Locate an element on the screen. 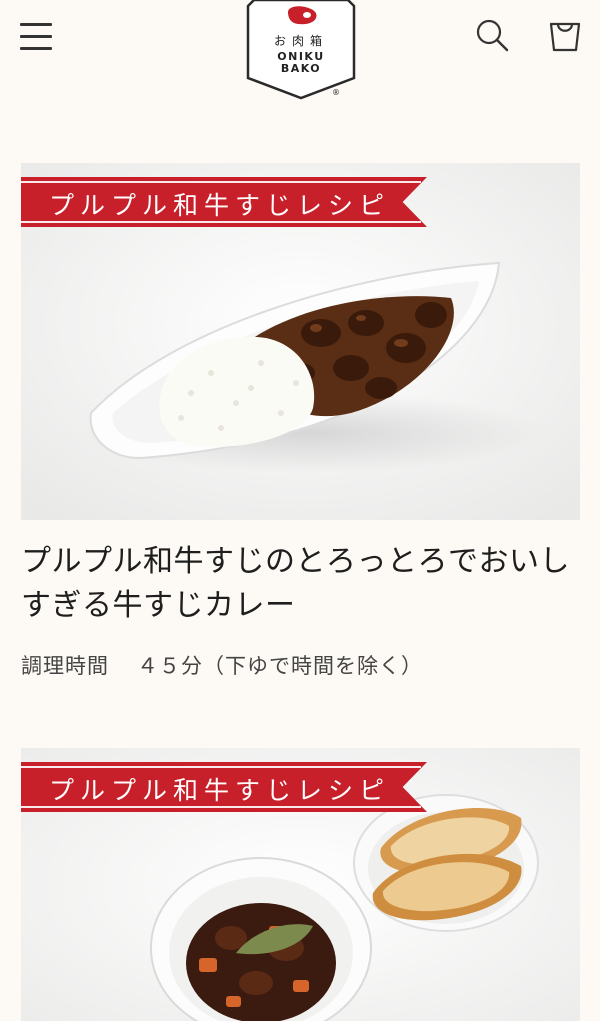 Image resolution: width=600 pixels, height=1021 pixels. oniku-bako-logo: お肉箱 ONIKU BAKO ® is located at coordinates (301, 55).